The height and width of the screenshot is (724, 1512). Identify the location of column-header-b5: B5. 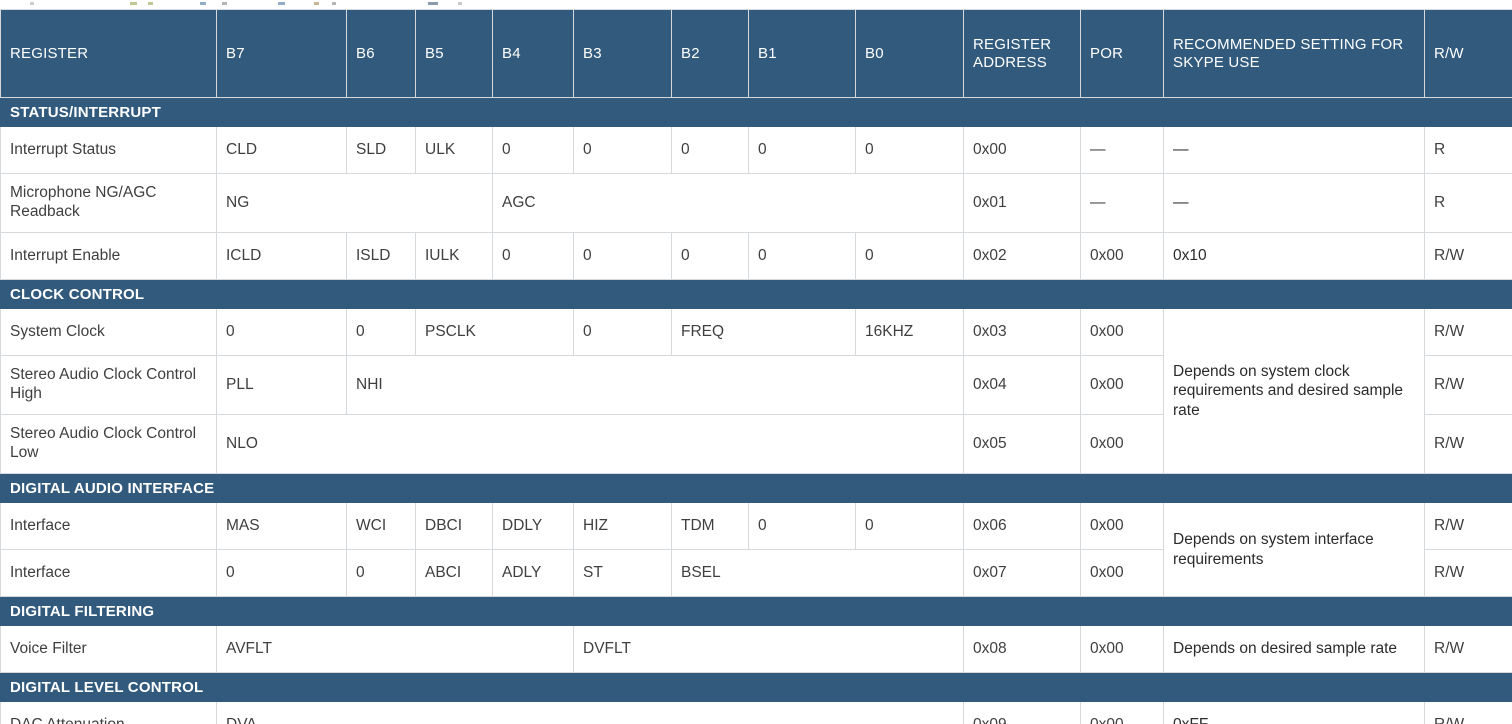
(454, 53).